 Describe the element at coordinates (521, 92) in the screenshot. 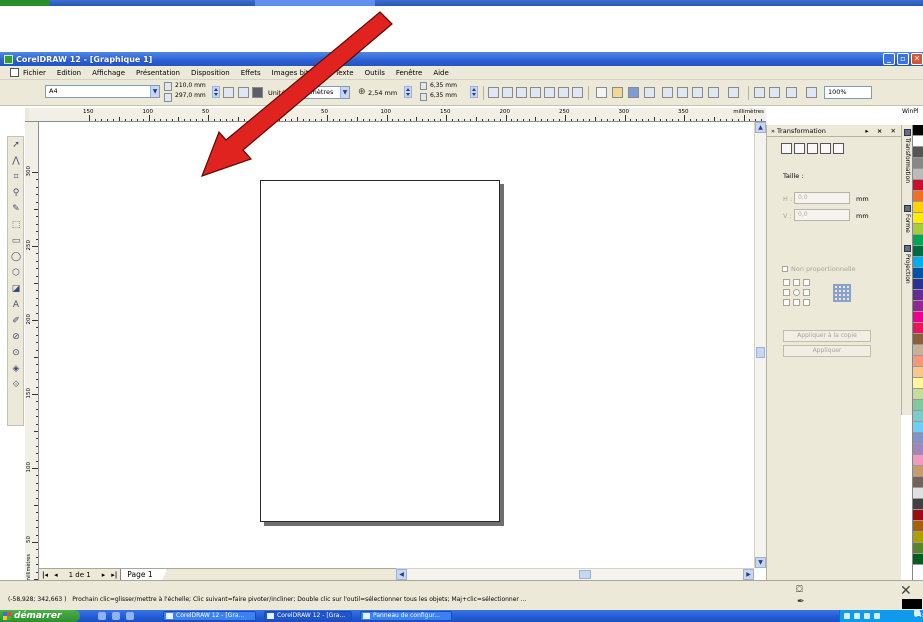

I see `snap-objects-icon` at that location.